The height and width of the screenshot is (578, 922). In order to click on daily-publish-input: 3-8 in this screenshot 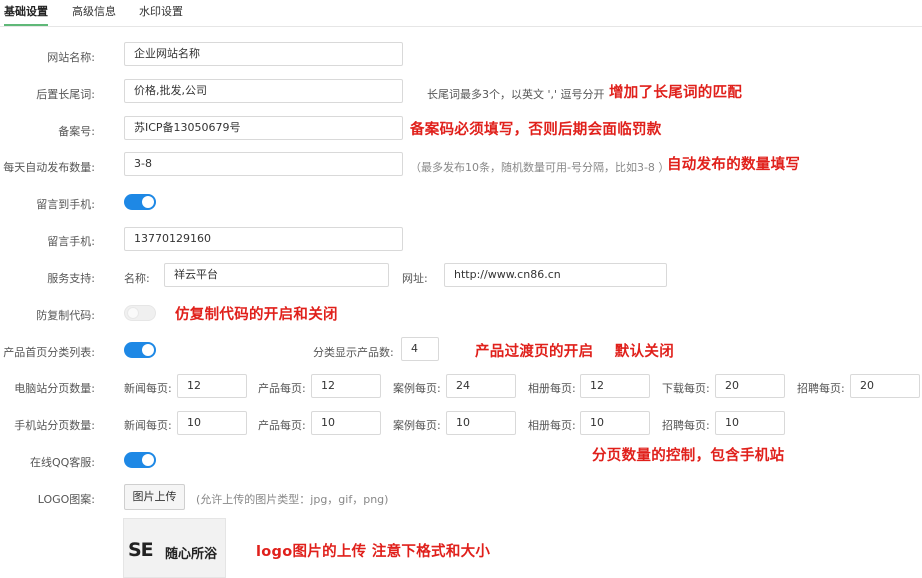, I will do `click(263, 164)`.